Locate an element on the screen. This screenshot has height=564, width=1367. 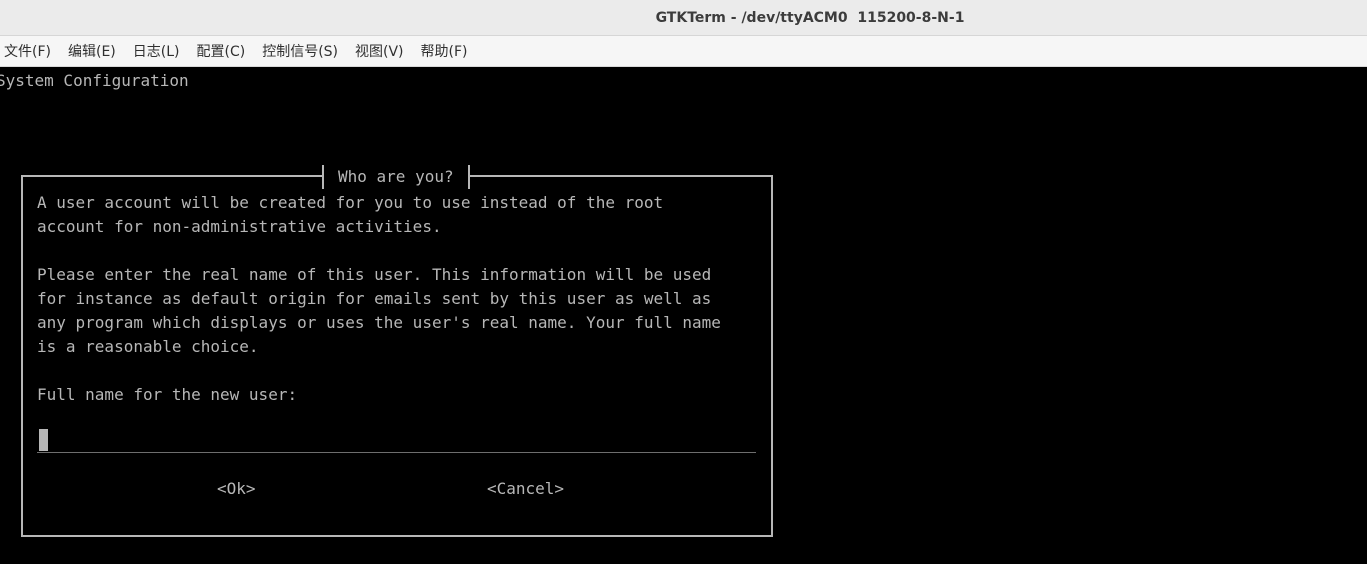
full-name-input is located at coordinates (396, 439).